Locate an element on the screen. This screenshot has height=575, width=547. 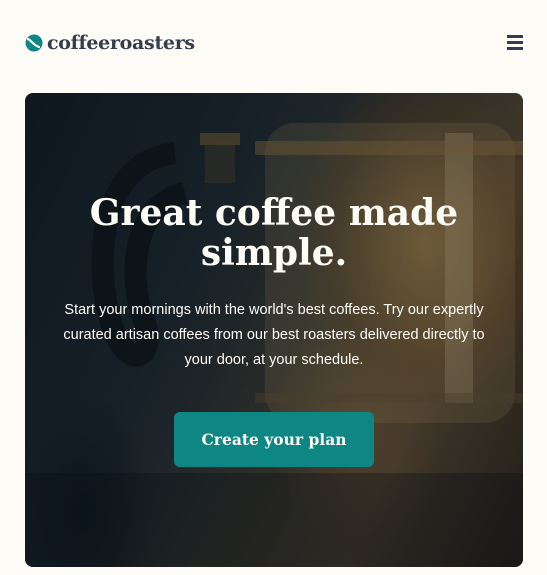
logo: coffeeroasters is located at coordinates (110, 43).